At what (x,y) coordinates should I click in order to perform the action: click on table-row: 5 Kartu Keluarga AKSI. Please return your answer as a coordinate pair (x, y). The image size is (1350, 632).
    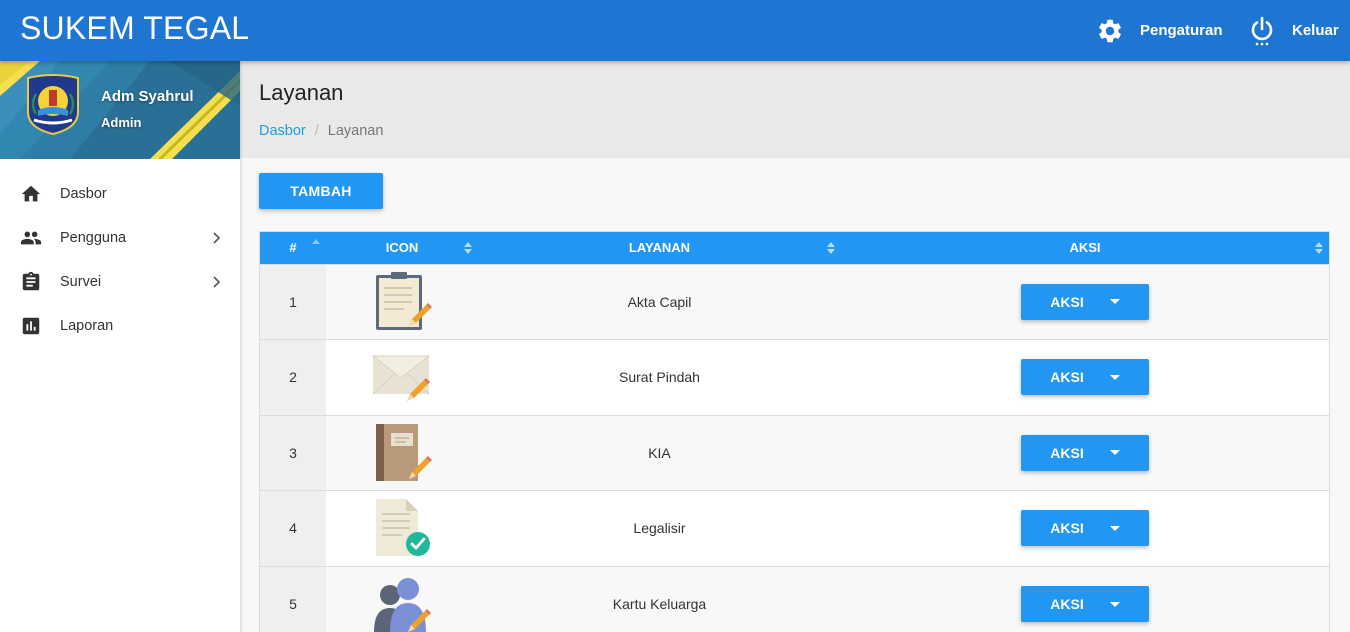
    Looking at the image, I should click on (794, 598).